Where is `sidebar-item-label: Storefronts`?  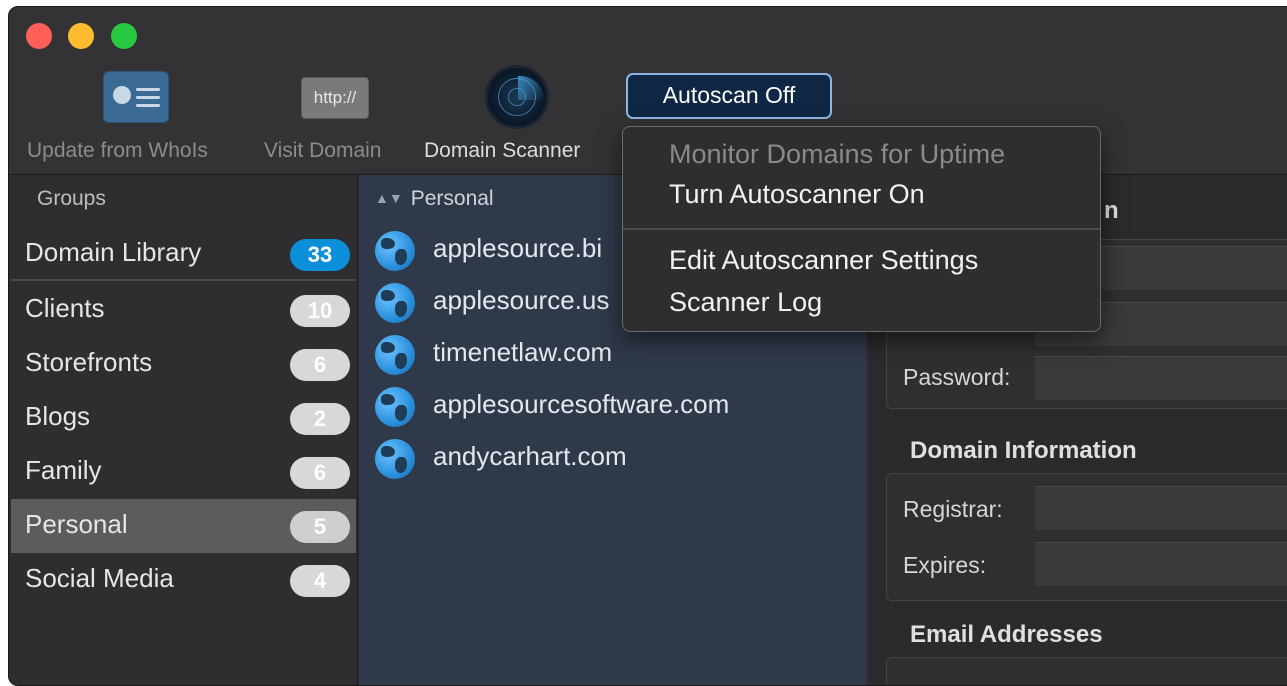 sidebar-item-label: Storefronts is located at coordinates (89, 362).